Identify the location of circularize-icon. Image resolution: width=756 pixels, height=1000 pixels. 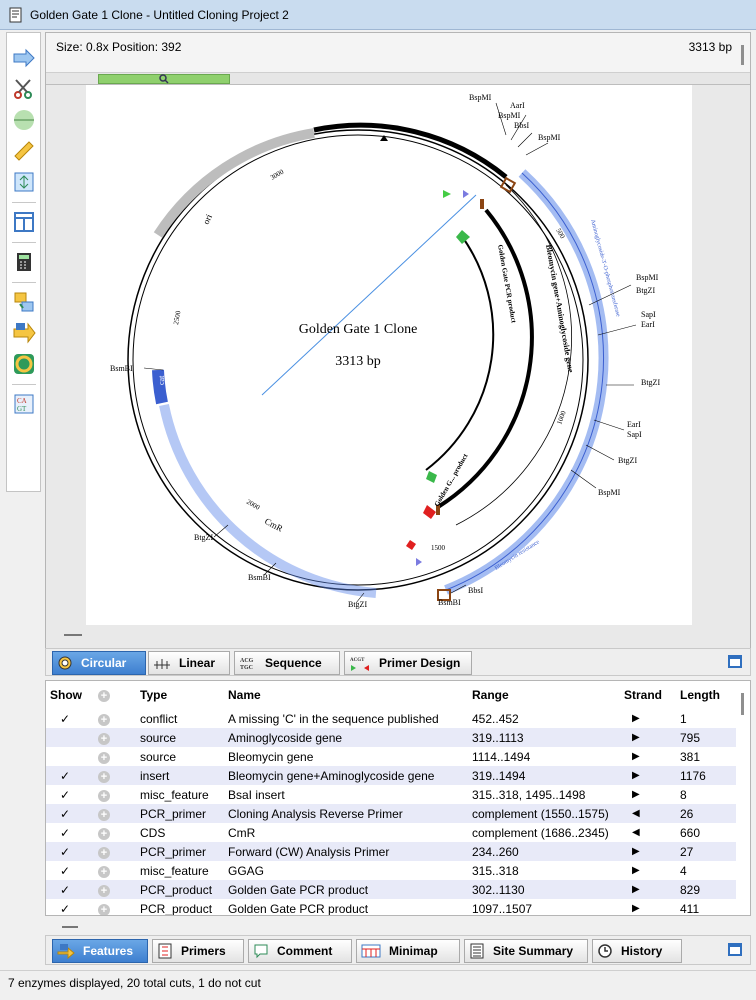
(24, 364).